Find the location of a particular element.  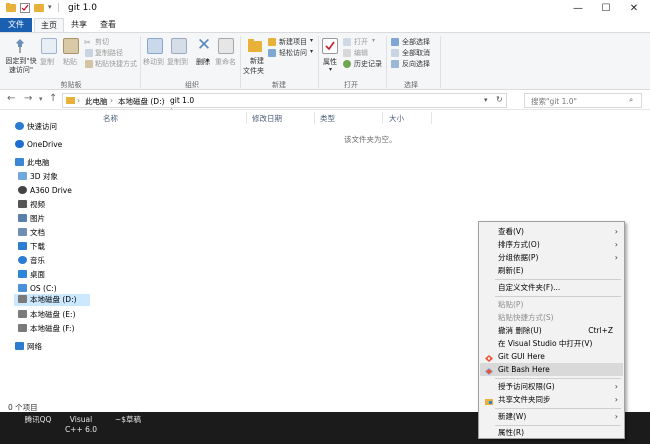

new-item-button: 新建项目 is located at coordinates (293, 42).